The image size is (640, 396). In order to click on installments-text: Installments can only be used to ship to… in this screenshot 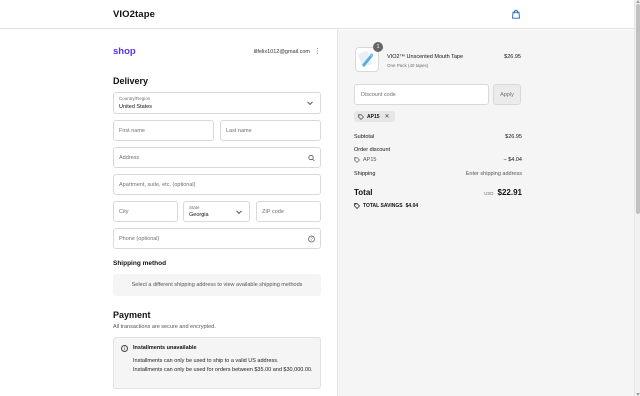, I will do `click(223, 366)`.